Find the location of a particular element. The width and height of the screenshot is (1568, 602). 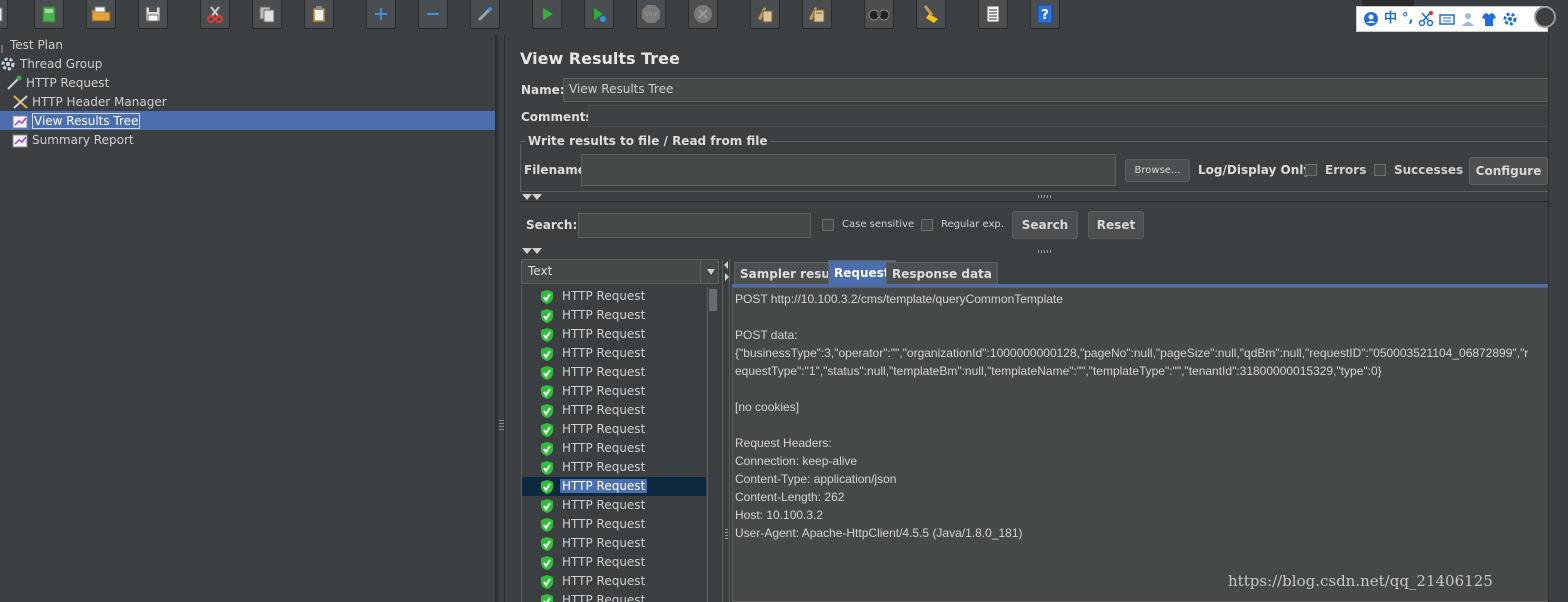

person-icon is located at coordinates (1468, 19).